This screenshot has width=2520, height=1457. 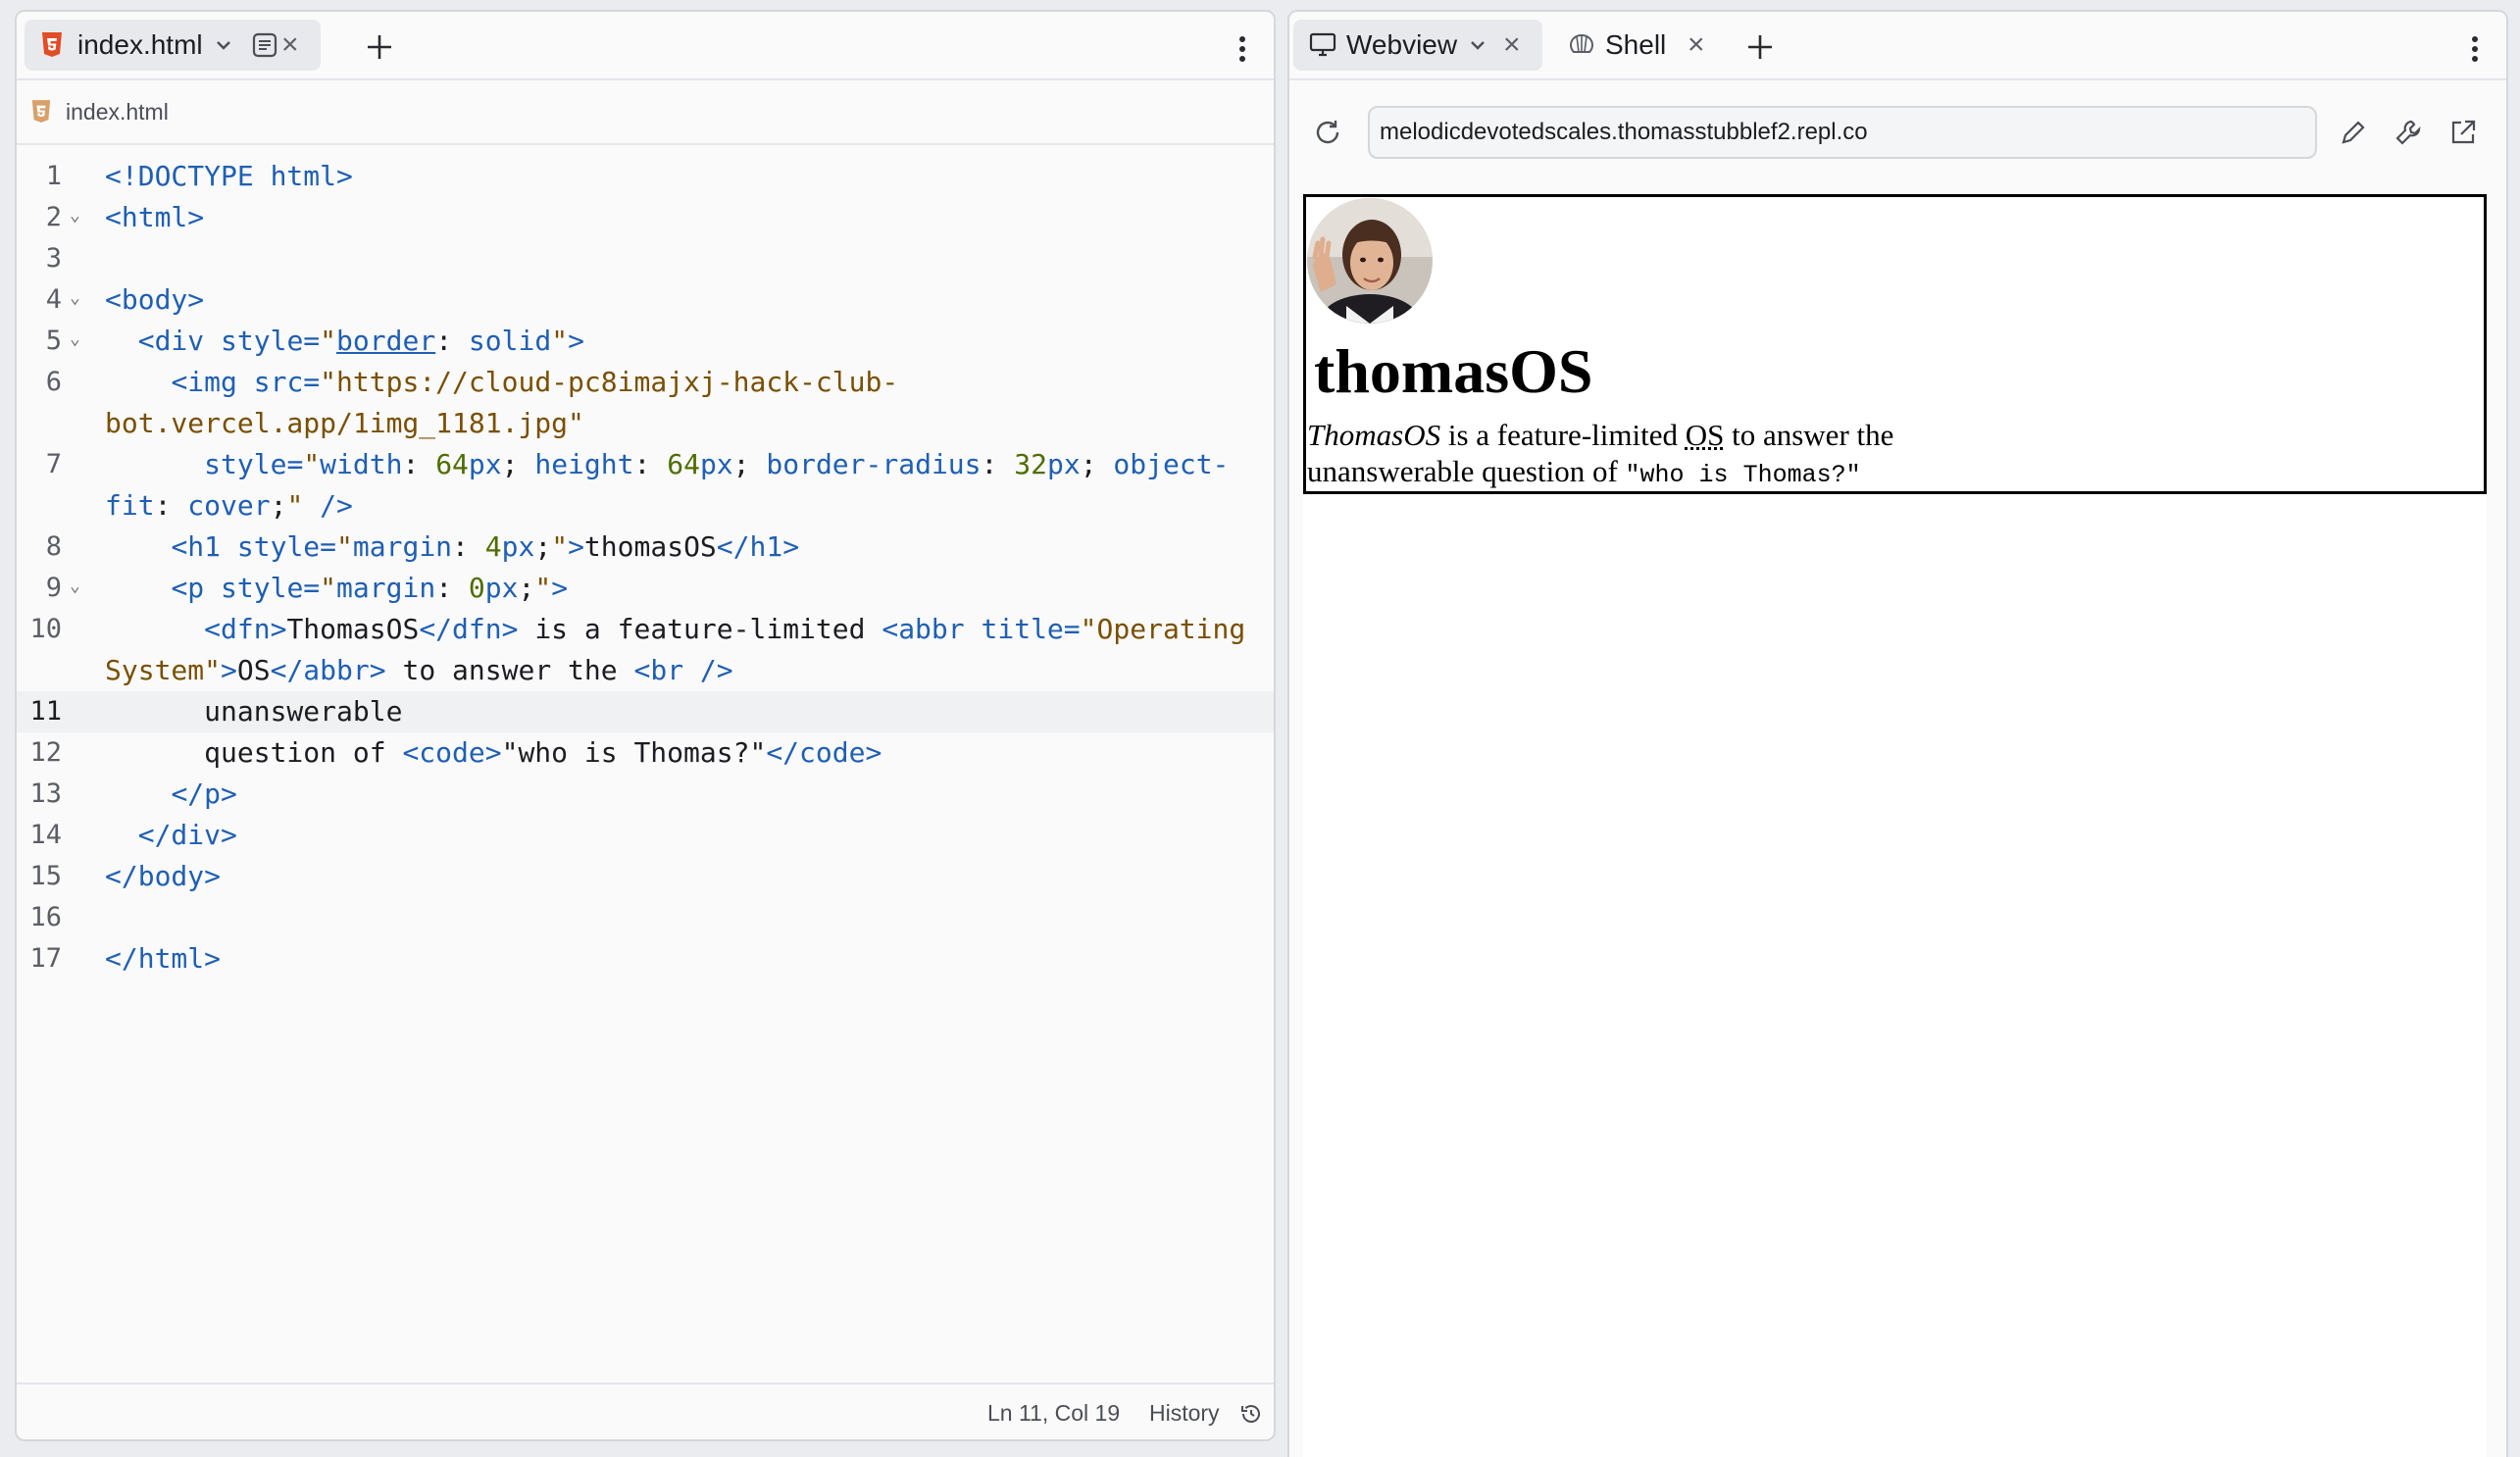 I want to click on code-line: 15 </body>, so click(x=645, y=876).